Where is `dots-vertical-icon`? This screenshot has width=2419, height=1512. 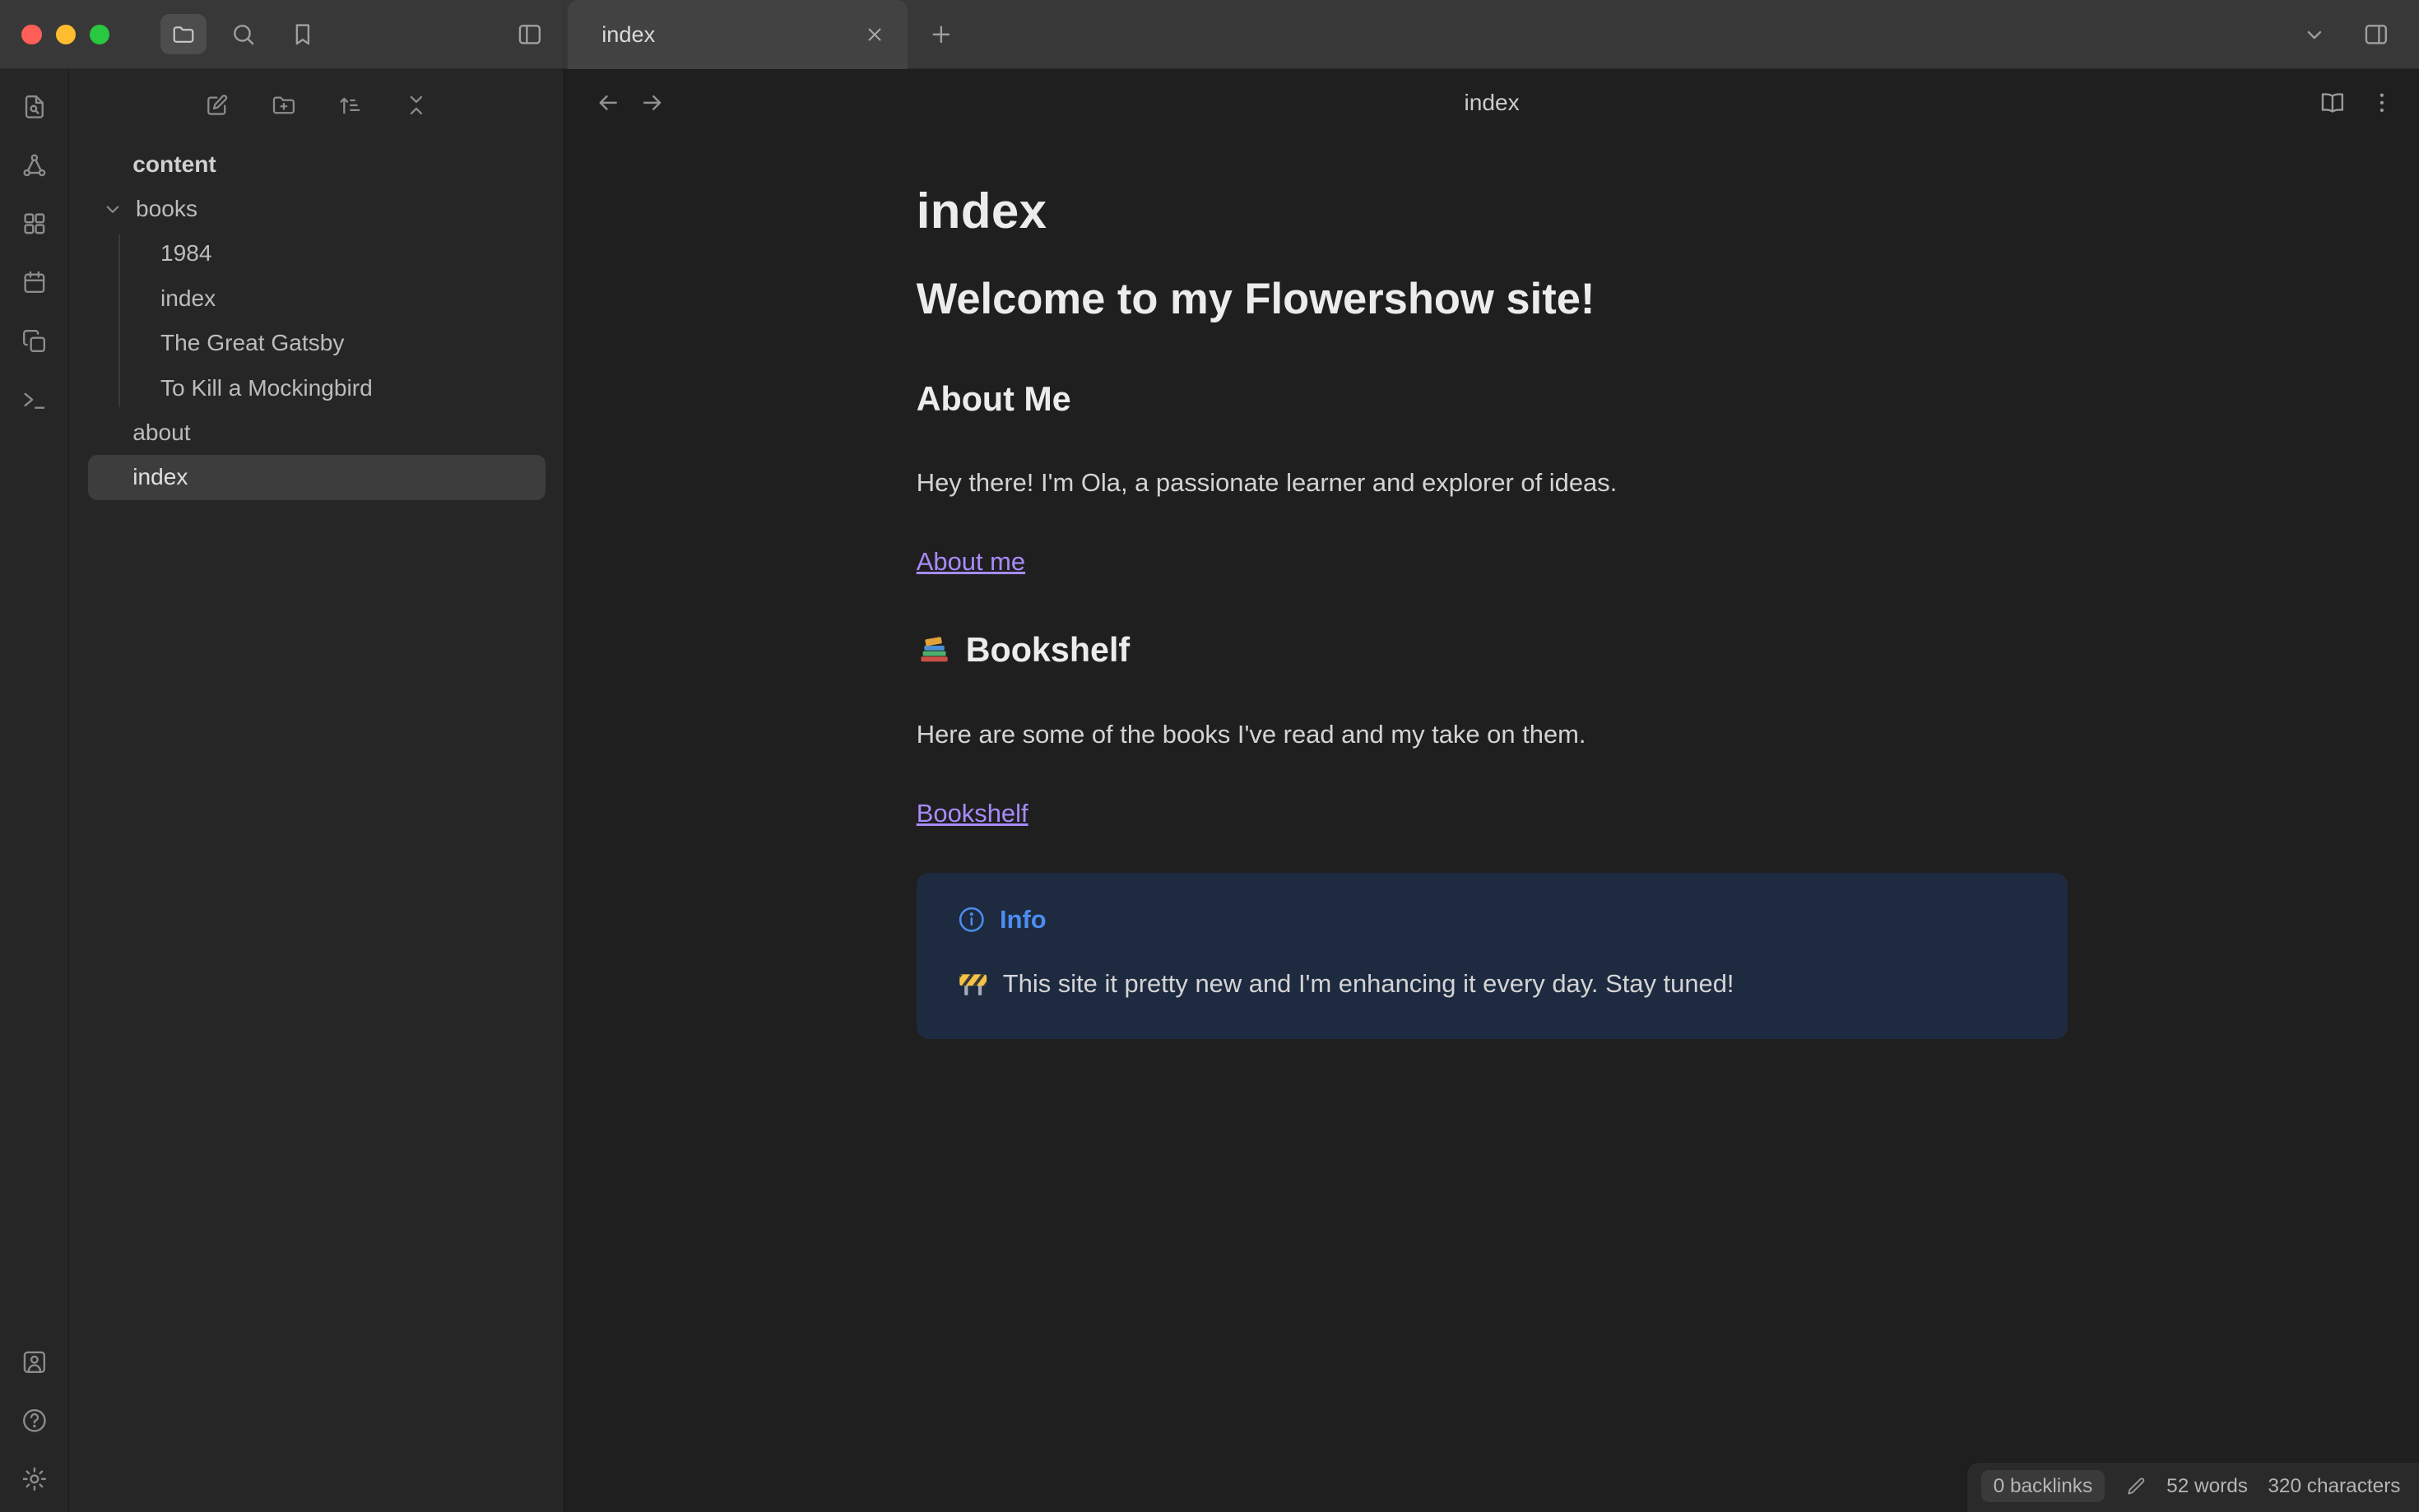
dots-vertical-icon is located at coordinates (2382, 103).